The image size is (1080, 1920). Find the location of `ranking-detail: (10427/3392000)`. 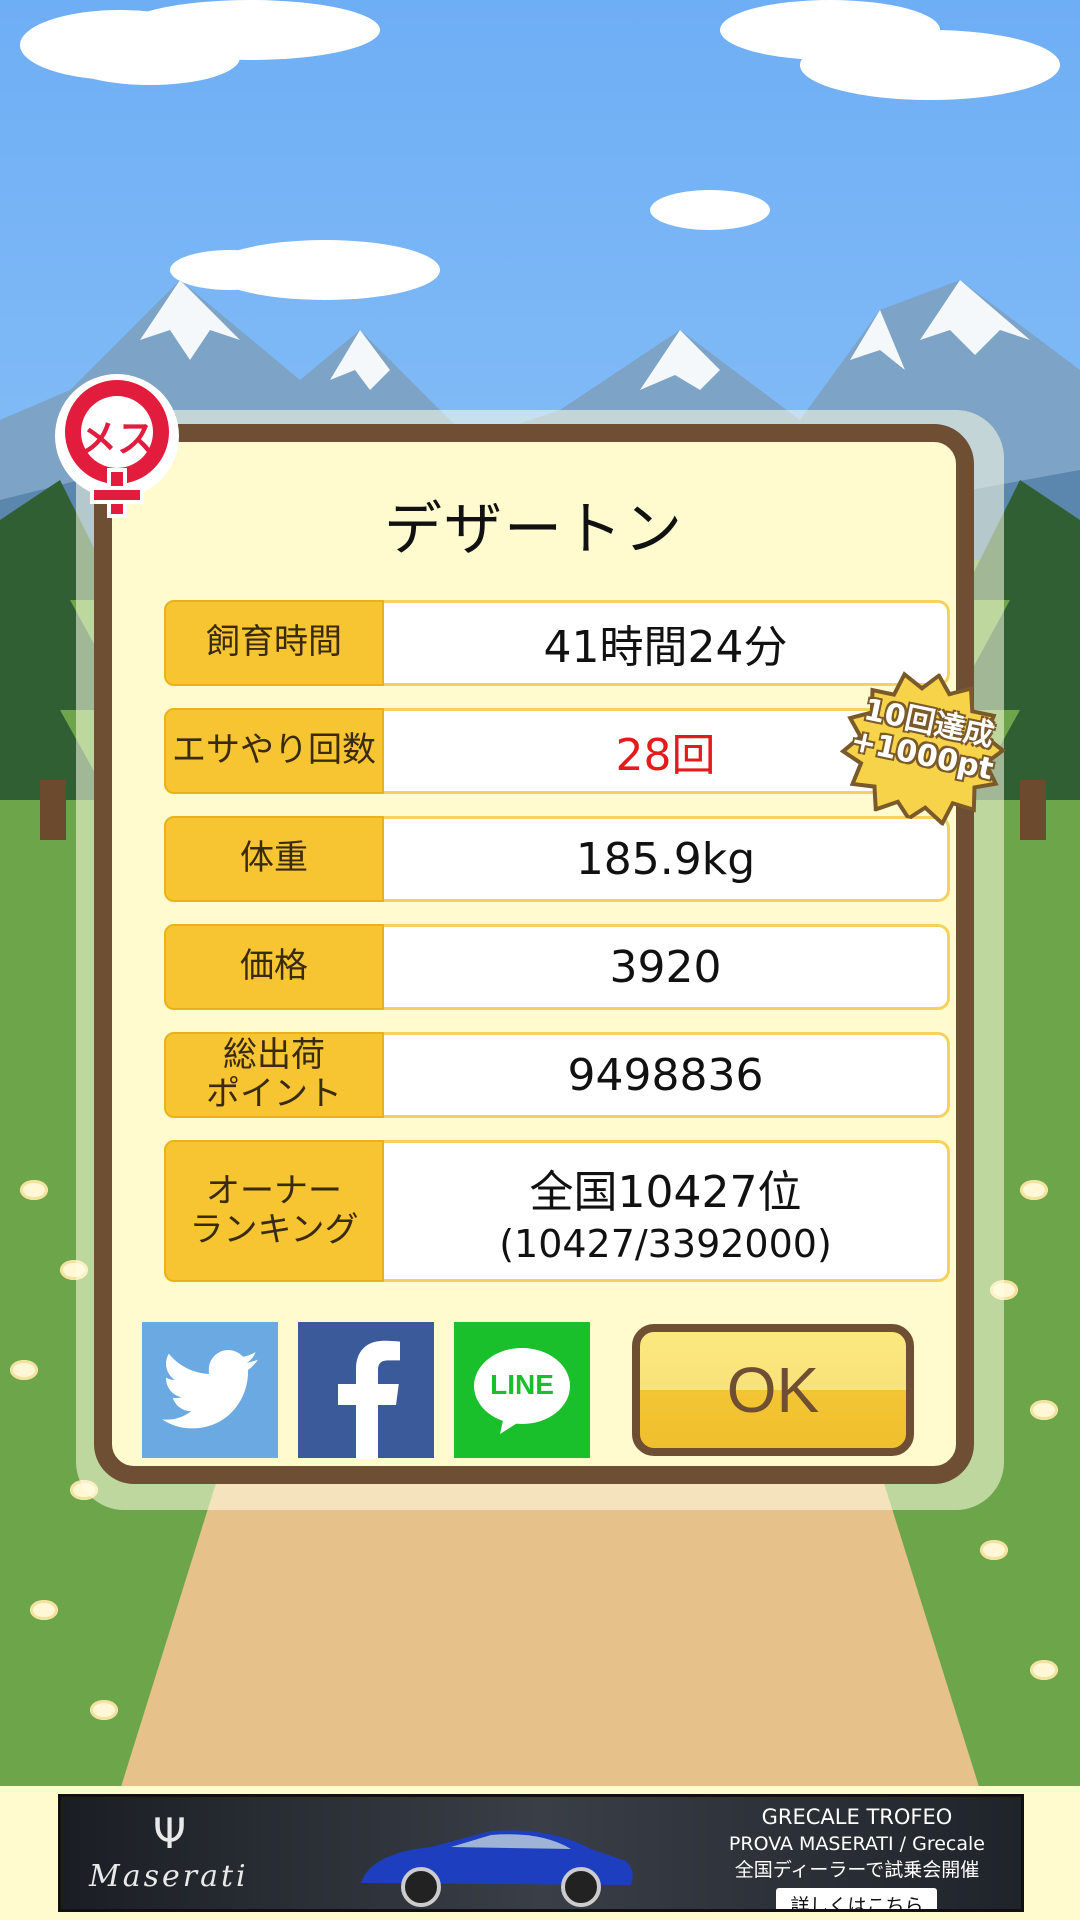

ranking-detail: (10427/3392000) is located at coordinates (665, 1244).